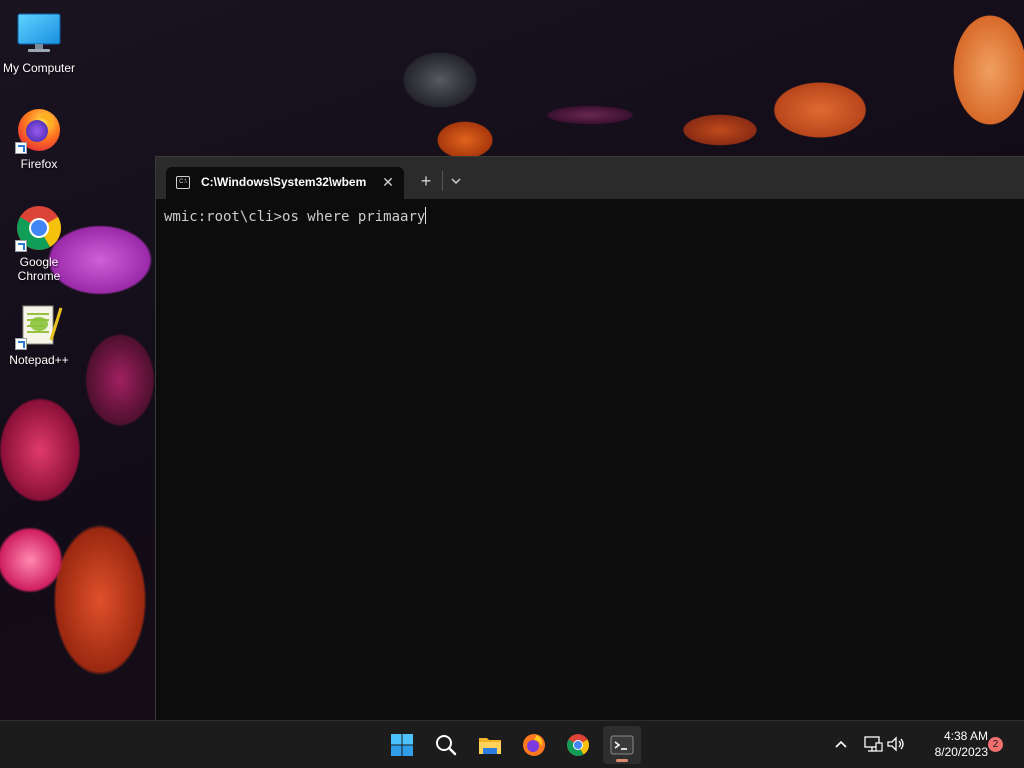  Describe the element at coordinates (873, 744) in the screenshot. I see `network-icon` at that location.